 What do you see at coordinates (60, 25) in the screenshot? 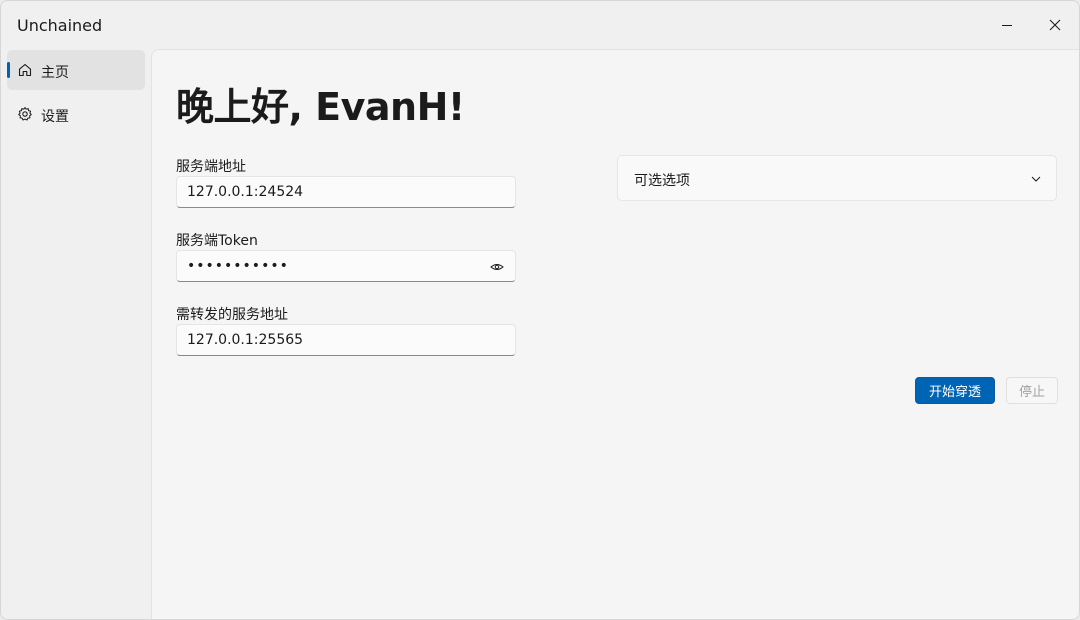
I see `app-title: Unchained` at bounding box center [60, 25].